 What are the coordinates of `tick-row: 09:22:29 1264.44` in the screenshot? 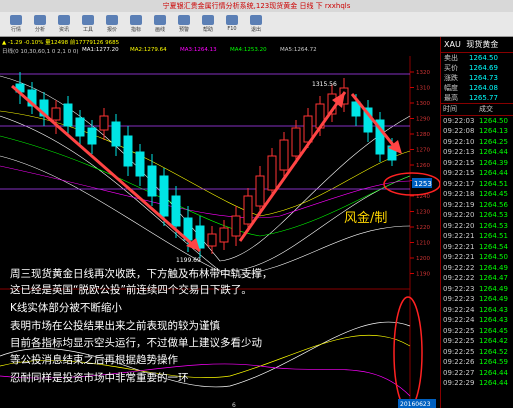 It's located at (477, 383).